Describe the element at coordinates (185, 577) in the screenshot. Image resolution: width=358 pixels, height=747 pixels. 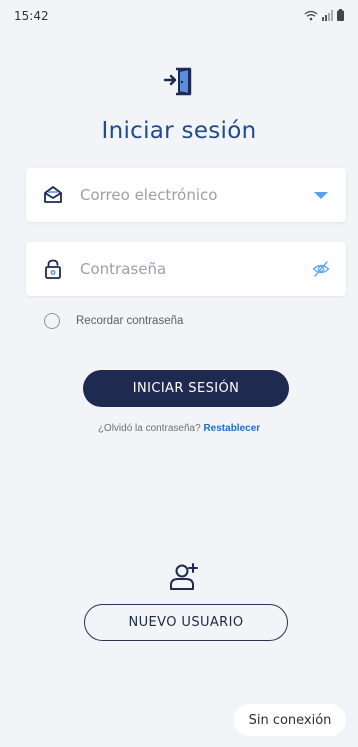
I see `add-user-icon` at that location.